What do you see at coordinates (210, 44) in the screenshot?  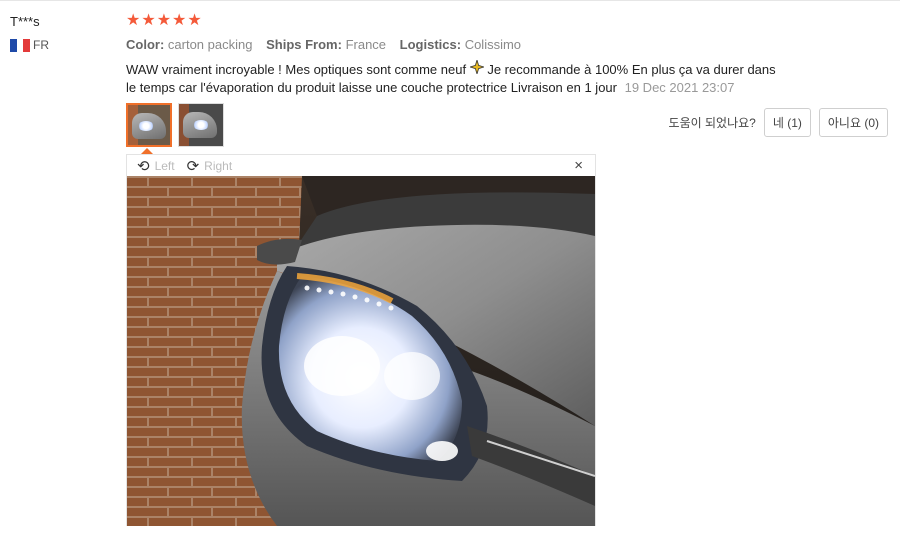 I see `color-value: carton packing` at bounding box center [210, 44].